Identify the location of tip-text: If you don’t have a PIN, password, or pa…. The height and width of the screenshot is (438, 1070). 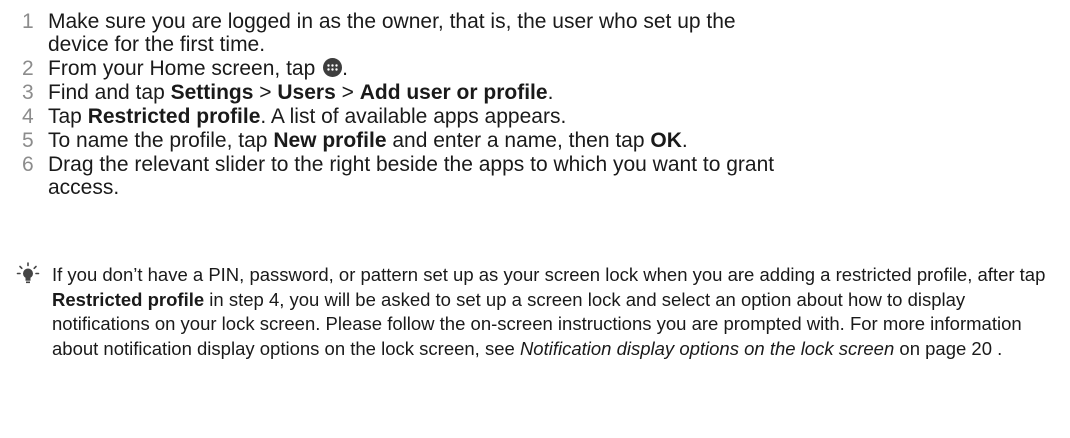
(549, 274).